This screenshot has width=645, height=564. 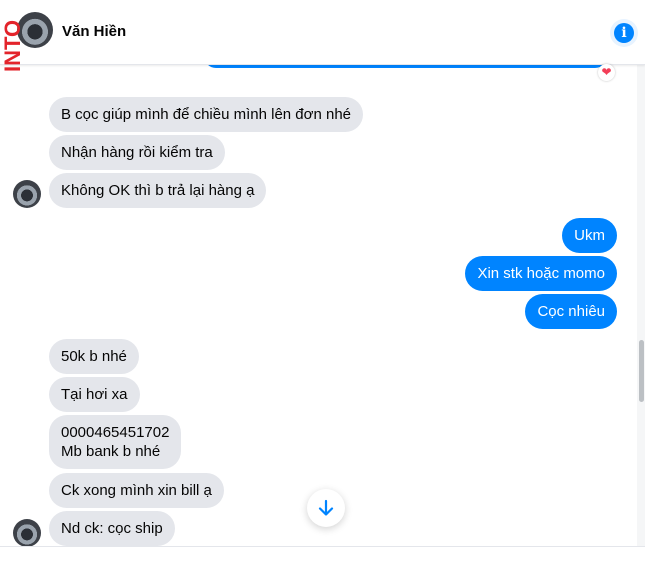 What do you see at coordinates (115, 442) in the screenshot?
I see `incoming-message: 0000465451702 Mb bank b nhé` at bounding box center [115, 442].